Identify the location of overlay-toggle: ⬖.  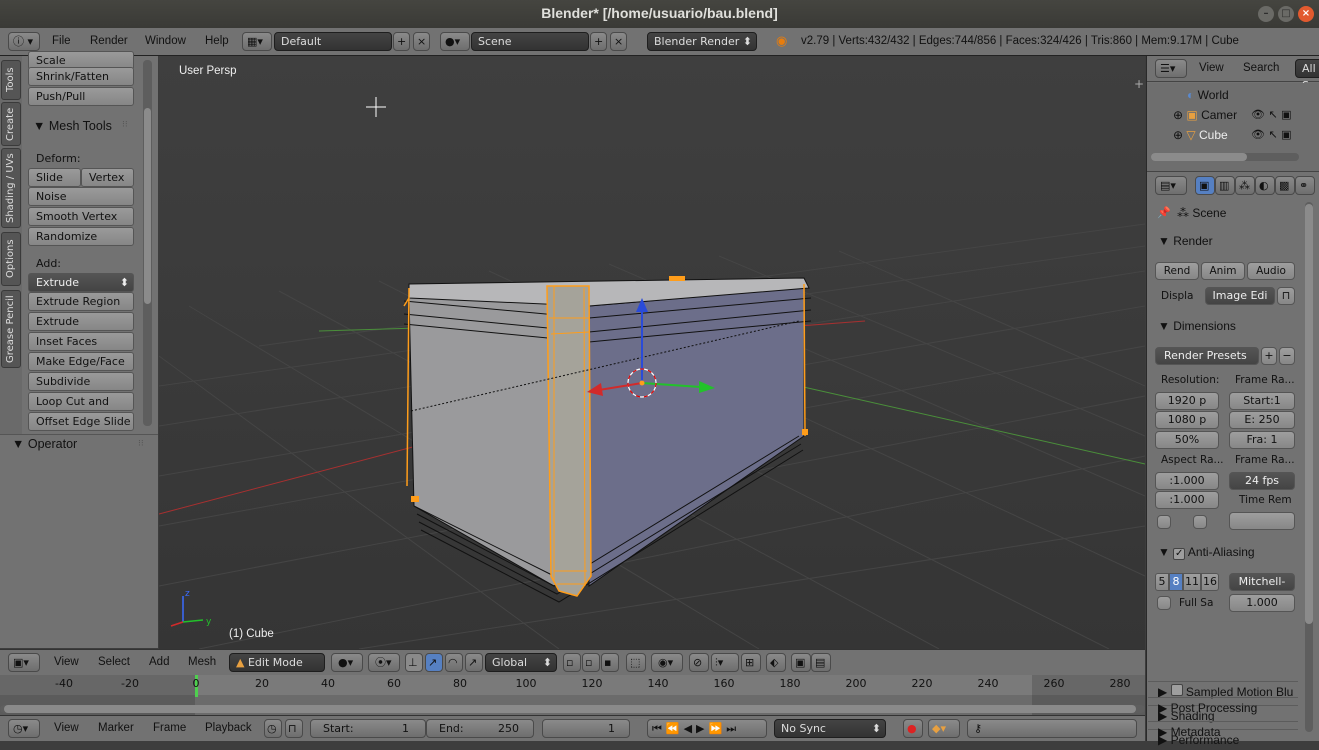
(776, 662).